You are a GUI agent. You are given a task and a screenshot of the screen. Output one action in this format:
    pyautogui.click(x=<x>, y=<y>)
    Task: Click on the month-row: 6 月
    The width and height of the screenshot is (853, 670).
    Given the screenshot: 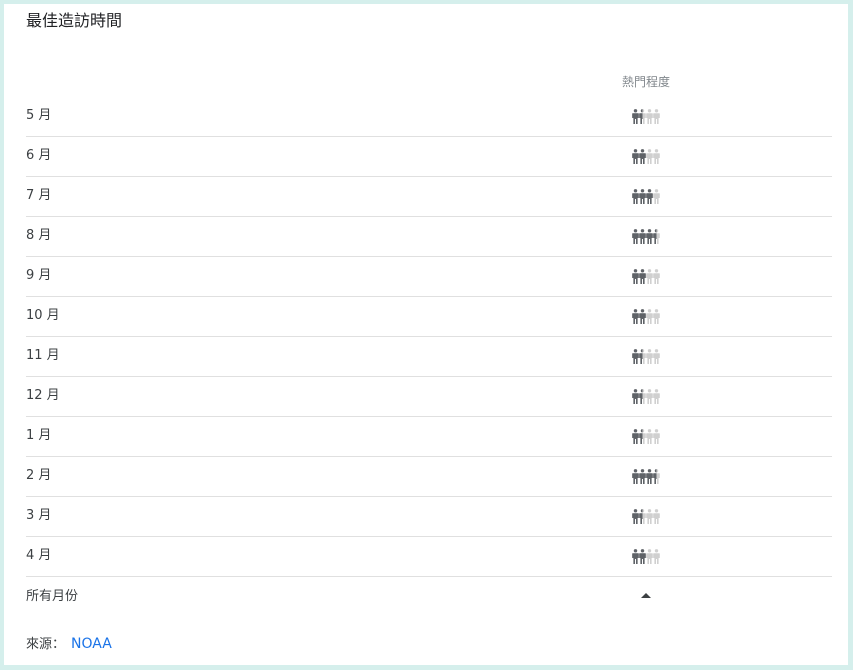 What is the action you would take?
    pyautogui.click(x=429, y=157)
    